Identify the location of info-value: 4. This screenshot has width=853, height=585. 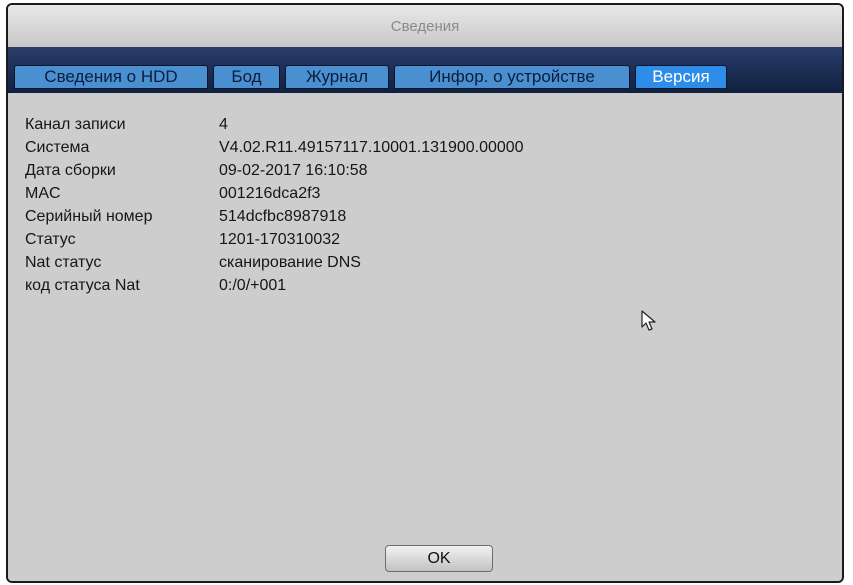
(223, 124).